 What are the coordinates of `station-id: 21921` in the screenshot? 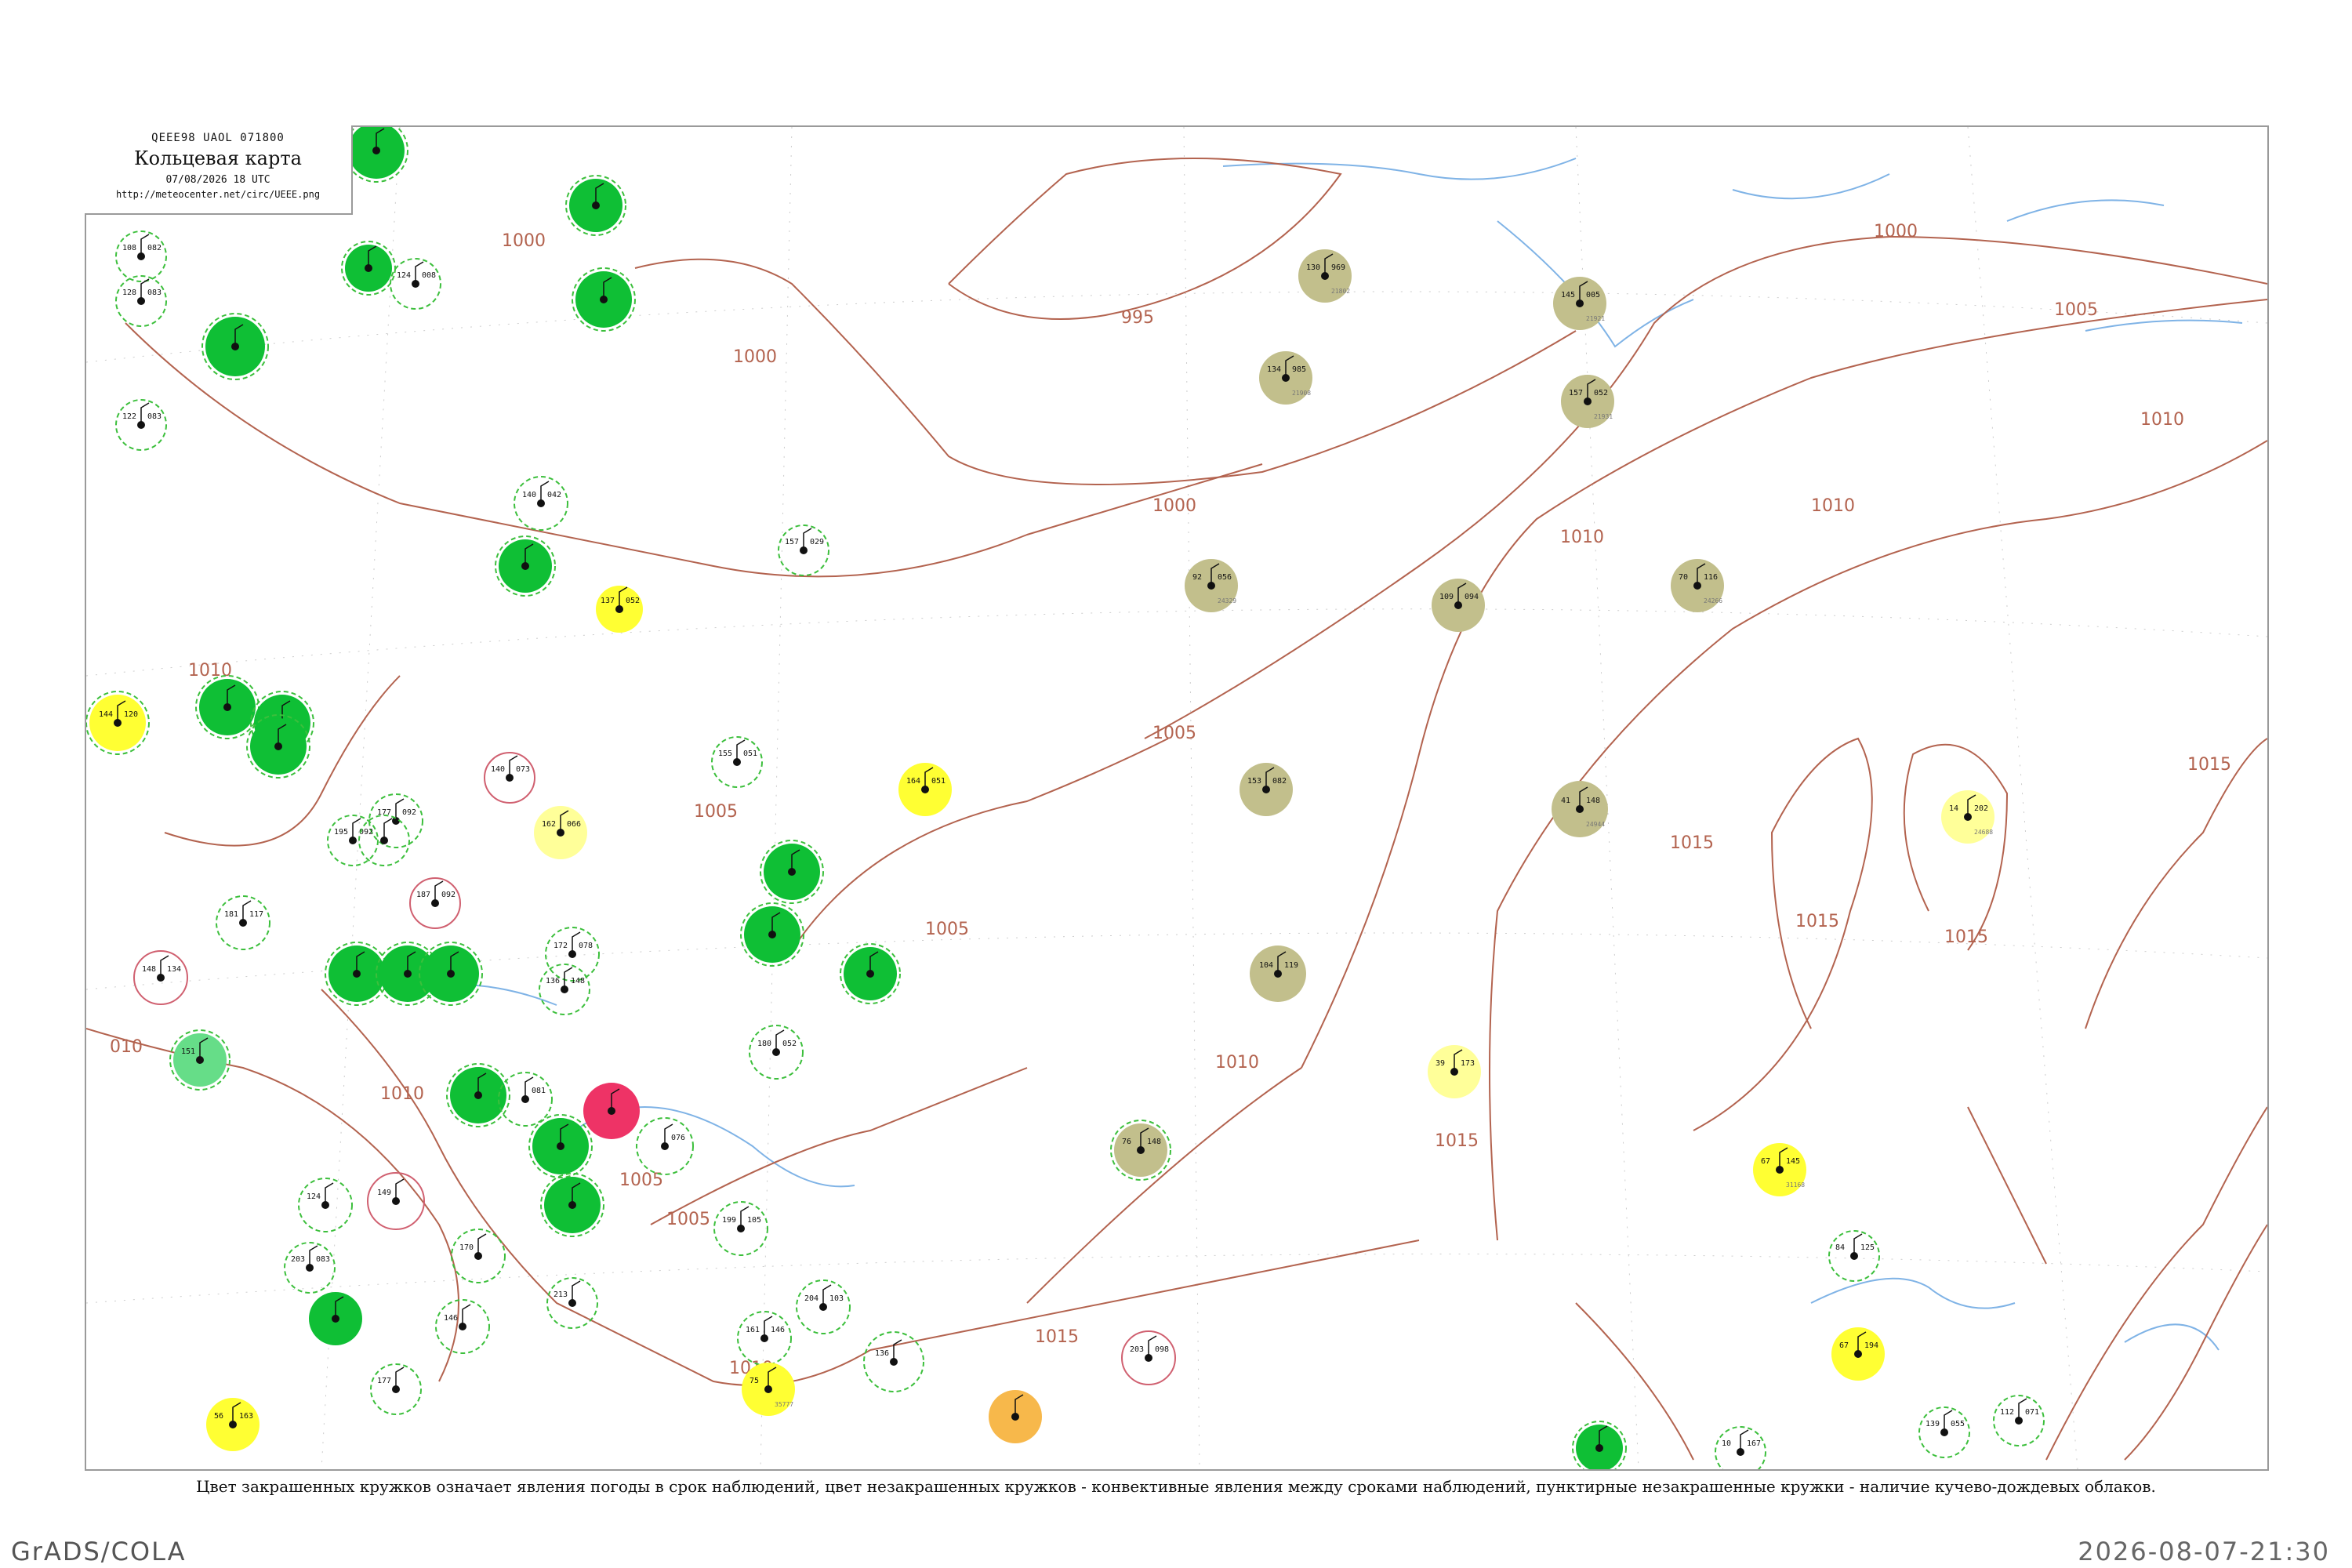 It's located at (1595, 318).